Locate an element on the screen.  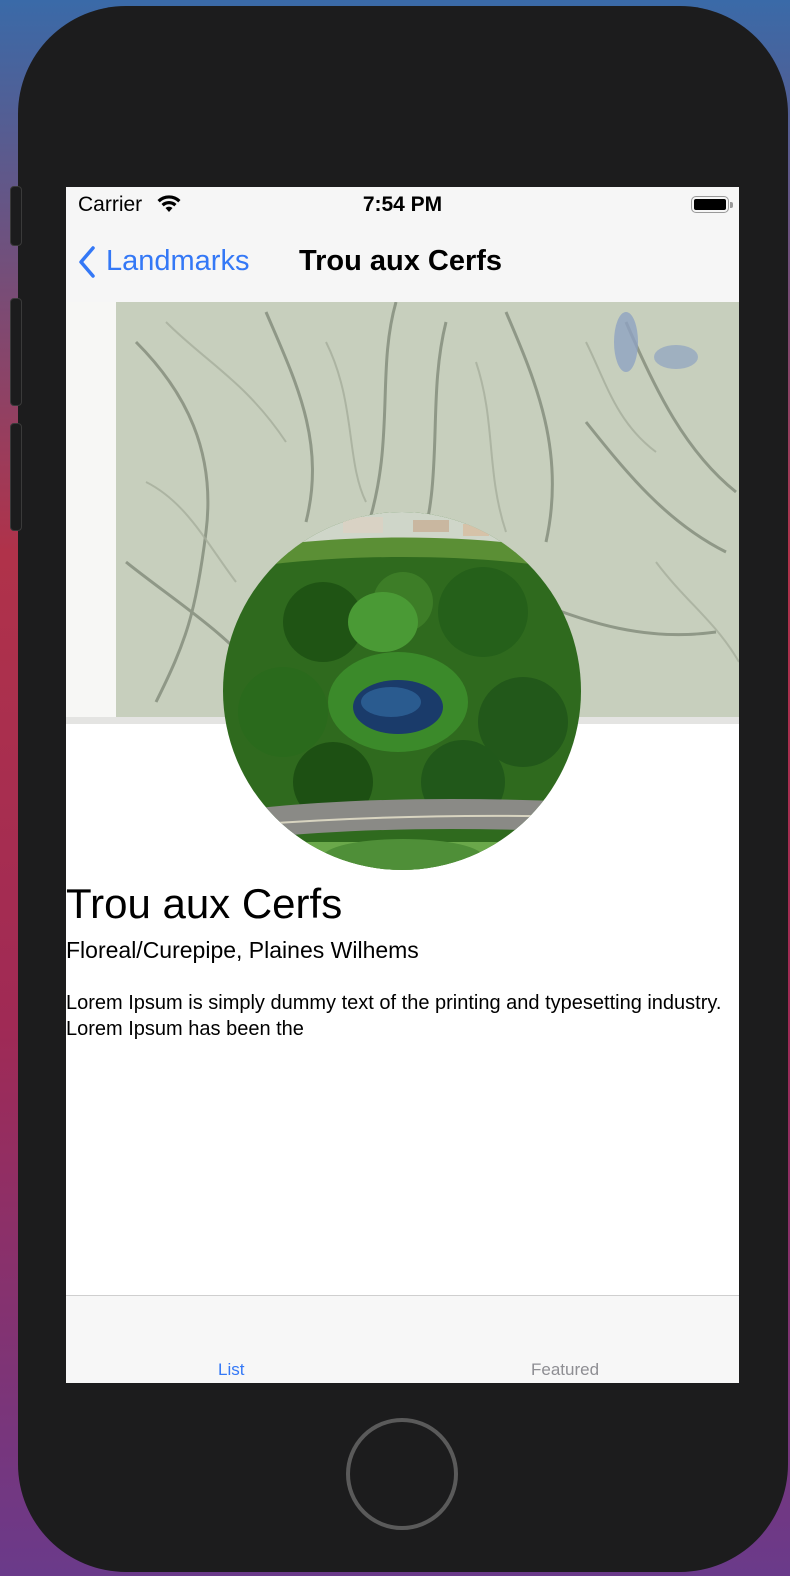
page-title: Trou aux Cerfs is located at coordinates (401, 261).